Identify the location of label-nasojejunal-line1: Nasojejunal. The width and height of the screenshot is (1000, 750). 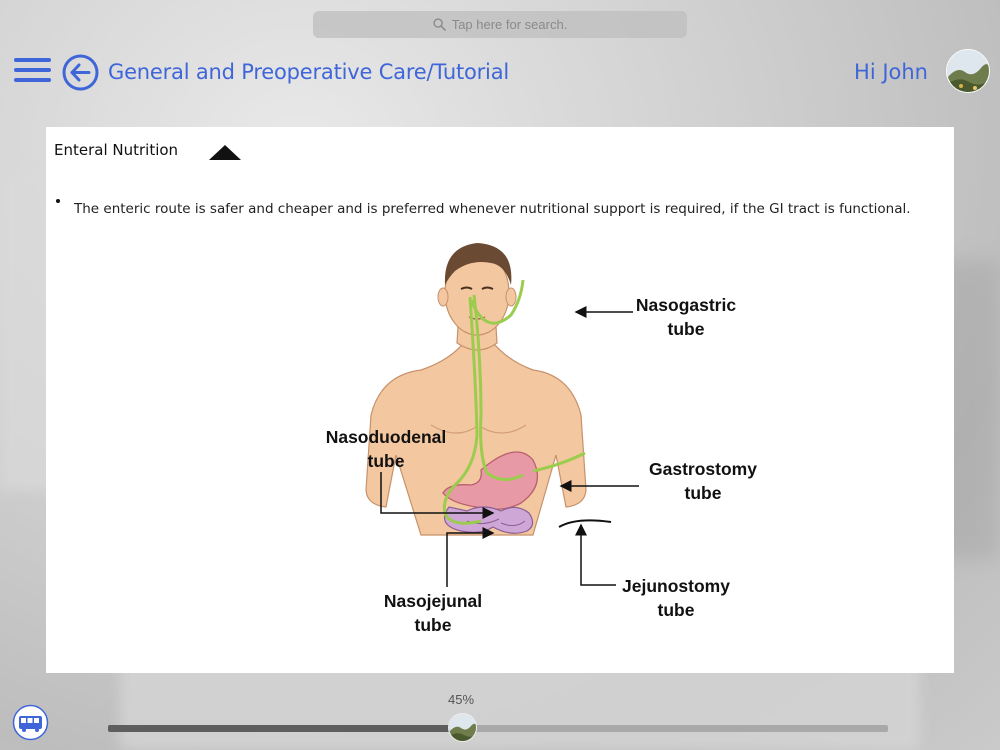
(433, 601).